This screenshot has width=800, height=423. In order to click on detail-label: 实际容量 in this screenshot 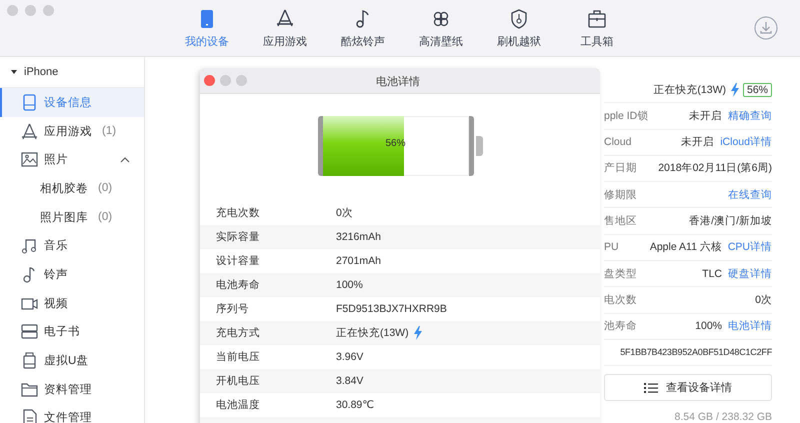, I will do `click(238, 237)`.